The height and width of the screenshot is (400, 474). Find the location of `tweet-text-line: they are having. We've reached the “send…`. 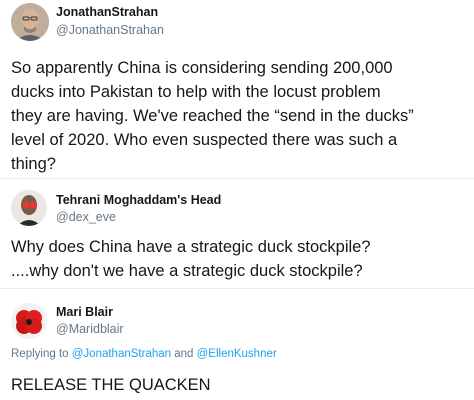

tweet-text-line: they are having. We've reached the “send… is located at coordinates (212, 116).